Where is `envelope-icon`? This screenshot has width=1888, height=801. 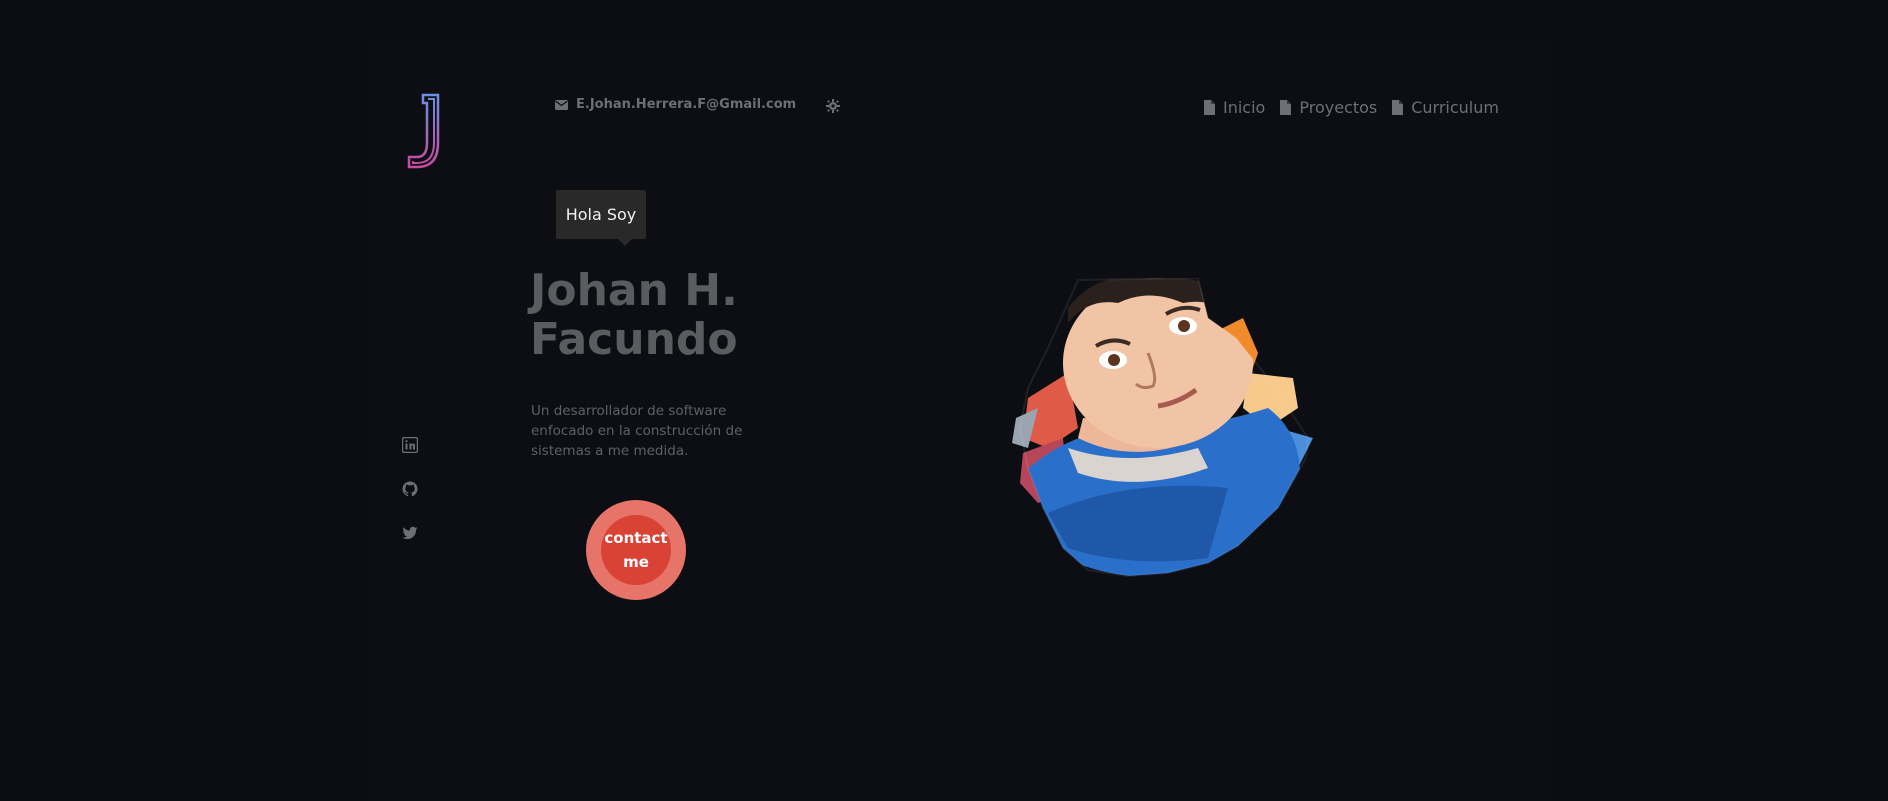 envelope-icon is located at coordinates (561, 104).